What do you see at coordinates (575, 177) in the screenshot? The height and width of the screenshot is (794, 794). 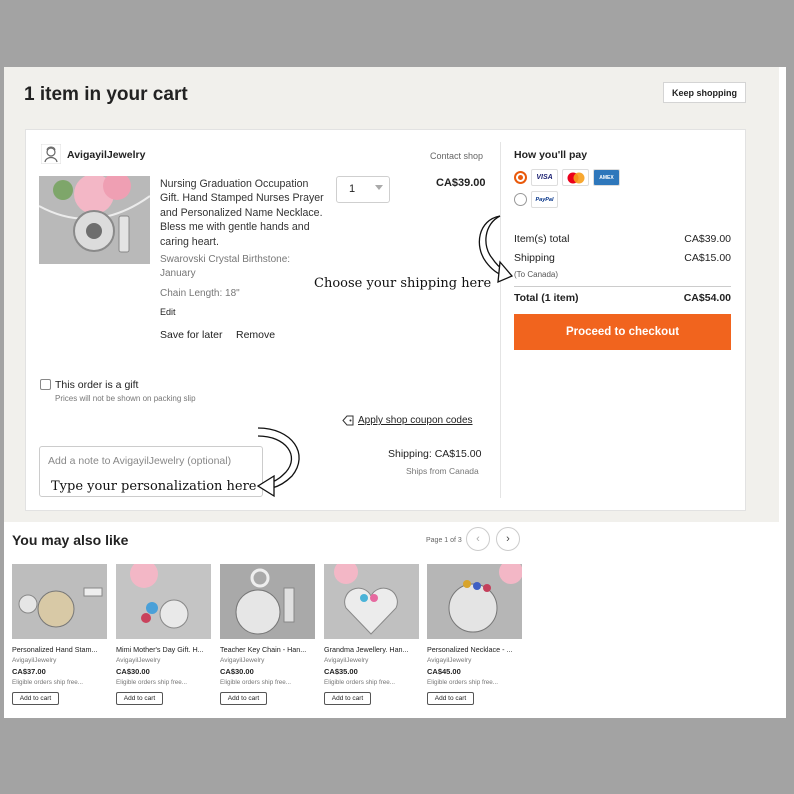 I see `mastercard-icon` at bounding box center [575, 177].